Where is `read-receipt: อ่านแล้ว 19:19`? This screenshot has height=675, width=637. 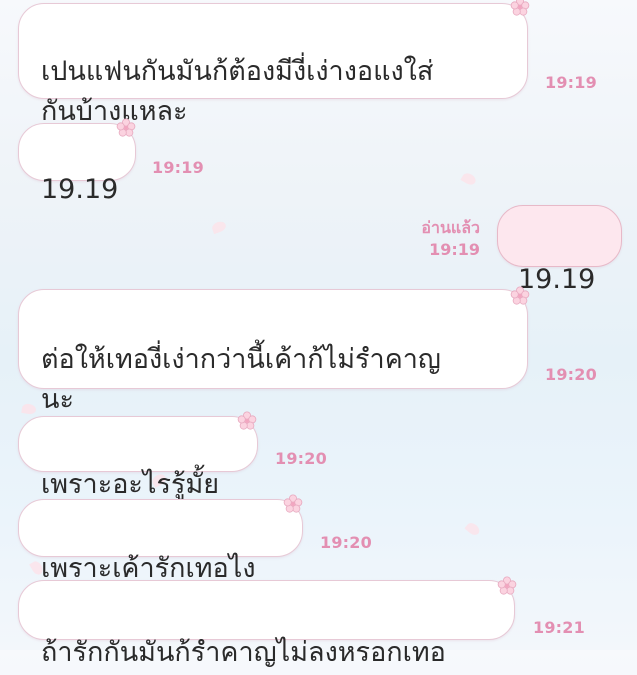 read-receipt: อ่านแล้ว 19:19 is located at coordinates (439, 239).